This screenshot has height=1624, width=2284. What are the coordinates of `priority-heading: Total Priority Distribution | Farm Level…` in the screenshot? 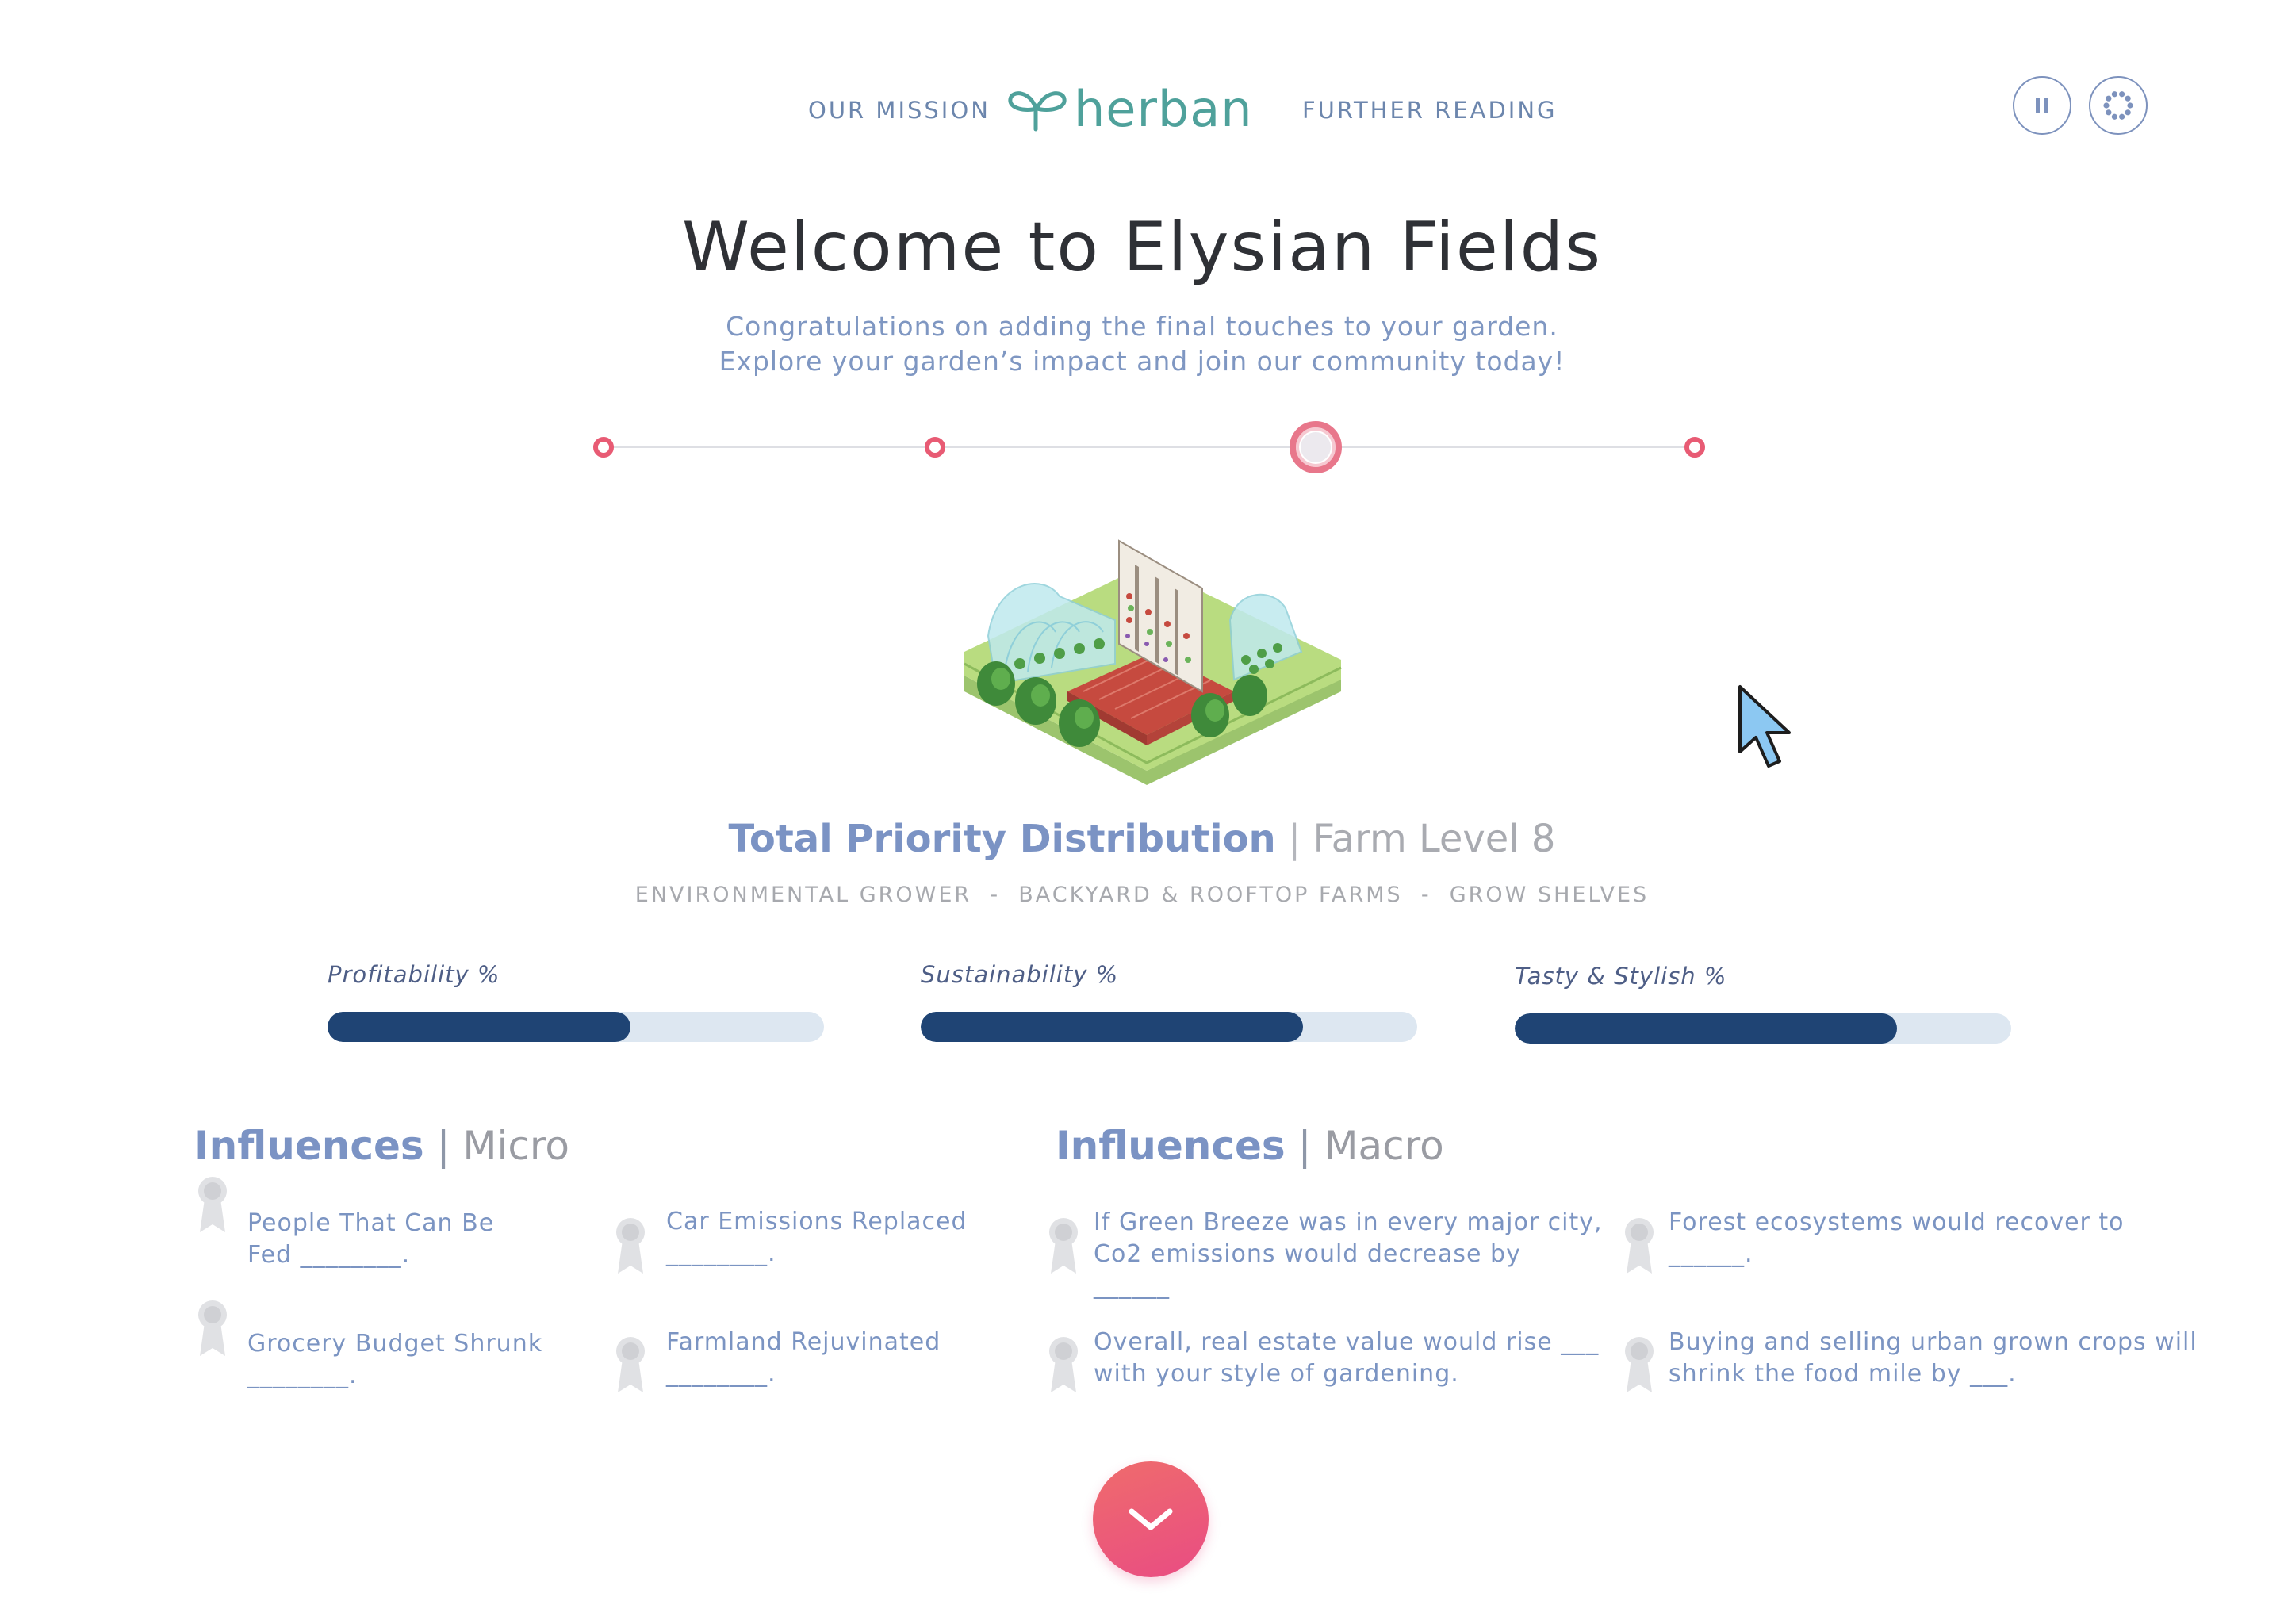 It's located at (1142, 839).